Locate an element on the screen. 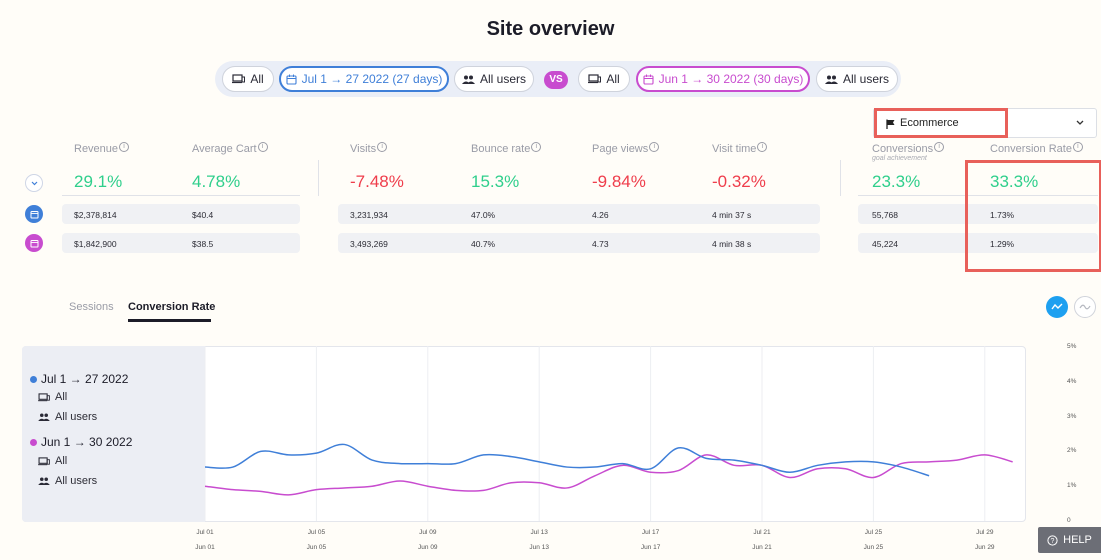 The width and height of the screenshot is (1101, 560). x-tick-label: Jul 01 is located at coordinates (205, 532).